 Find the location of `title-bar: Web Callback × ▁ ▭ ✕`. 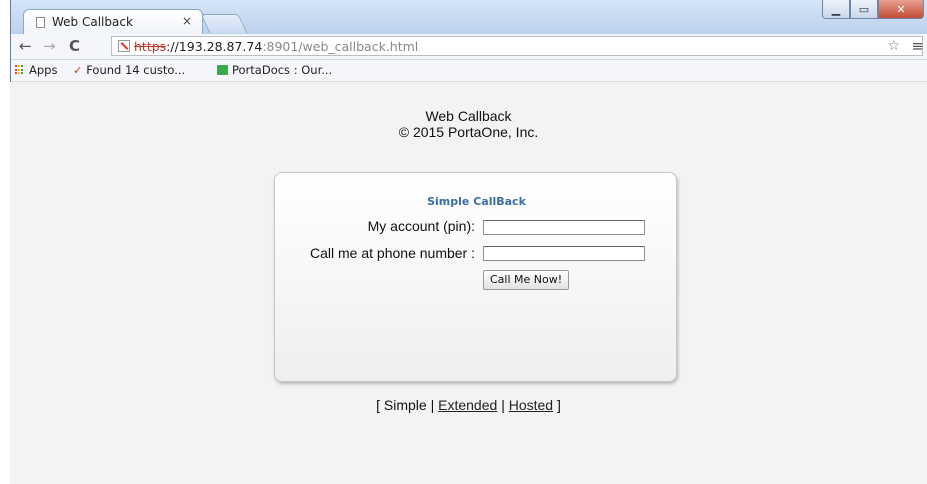

title-bar: Web Callback × ▁ ▭ ✕ is located at coordinates (469, 17).